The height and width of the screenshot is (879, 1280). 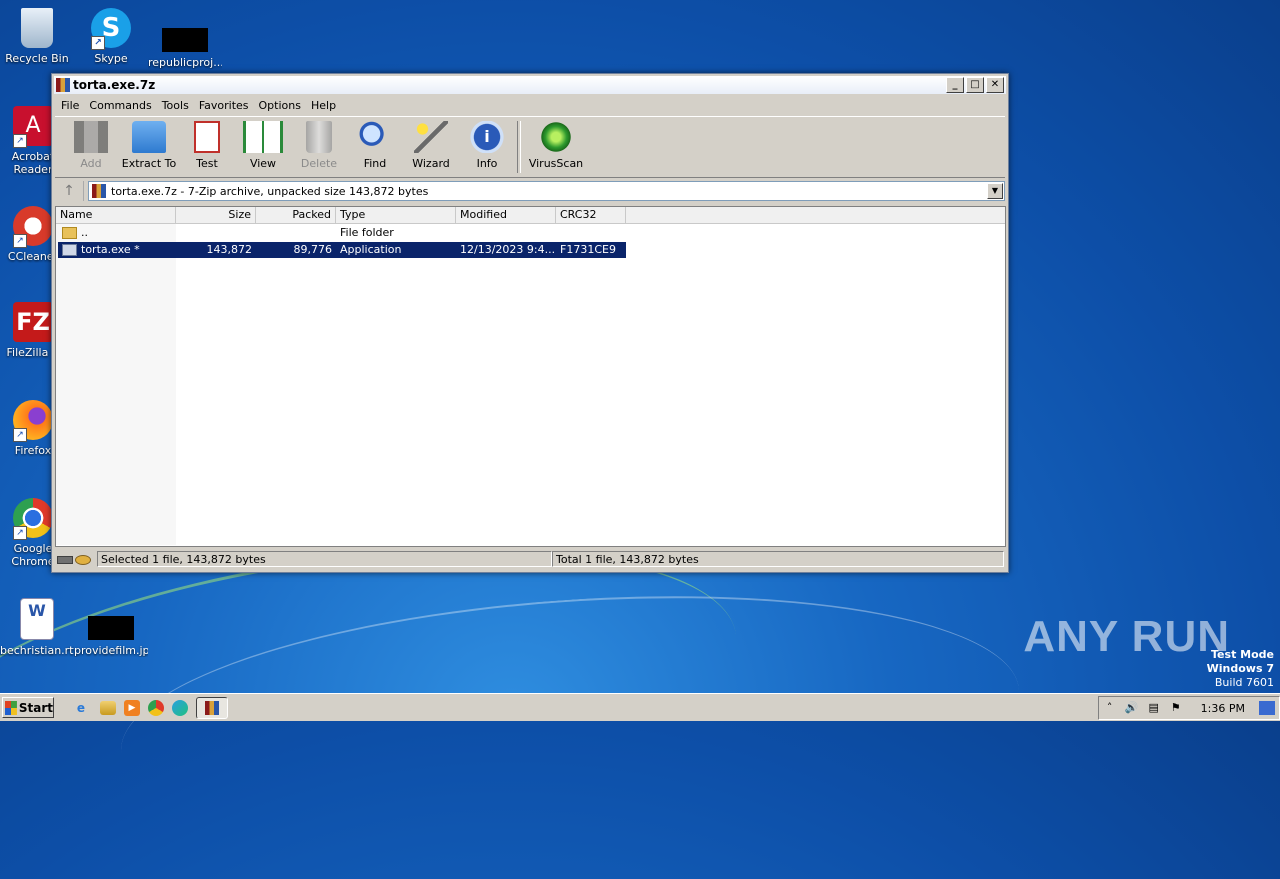 I want to click on winrar-taskbar-button, so click(x=212, y=707).